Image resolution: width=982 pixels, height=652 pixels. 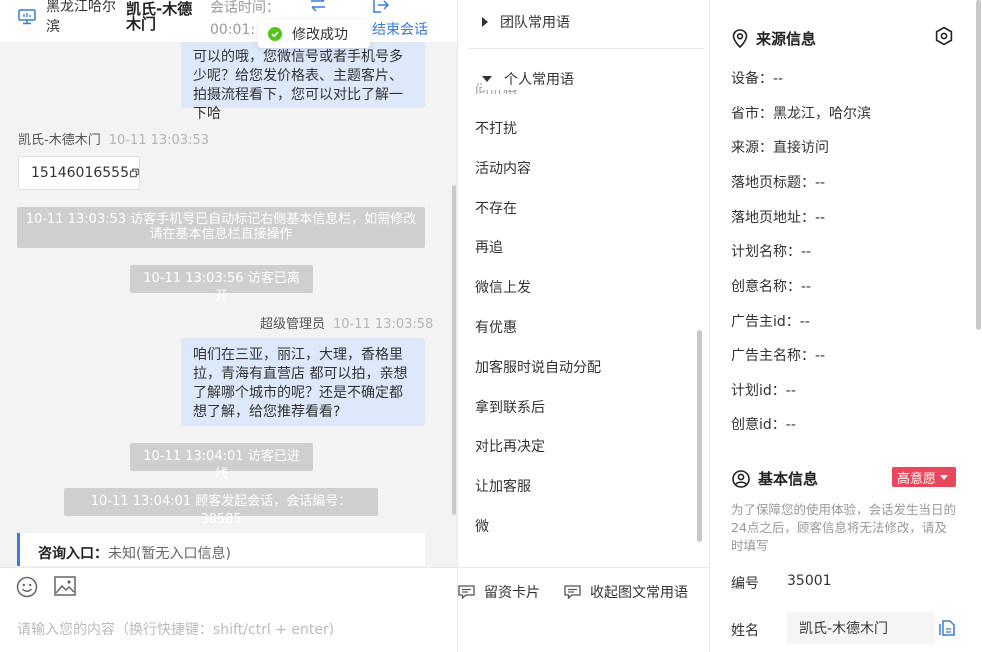 I want to click on message-time: 10-11 13:03:53, so click(x=158, y=140).